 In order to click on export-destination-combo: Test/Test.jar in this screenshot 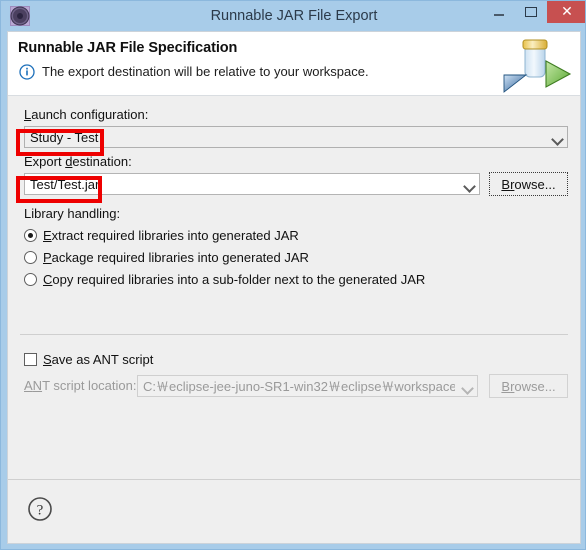, I will do `click(252, 184)`.